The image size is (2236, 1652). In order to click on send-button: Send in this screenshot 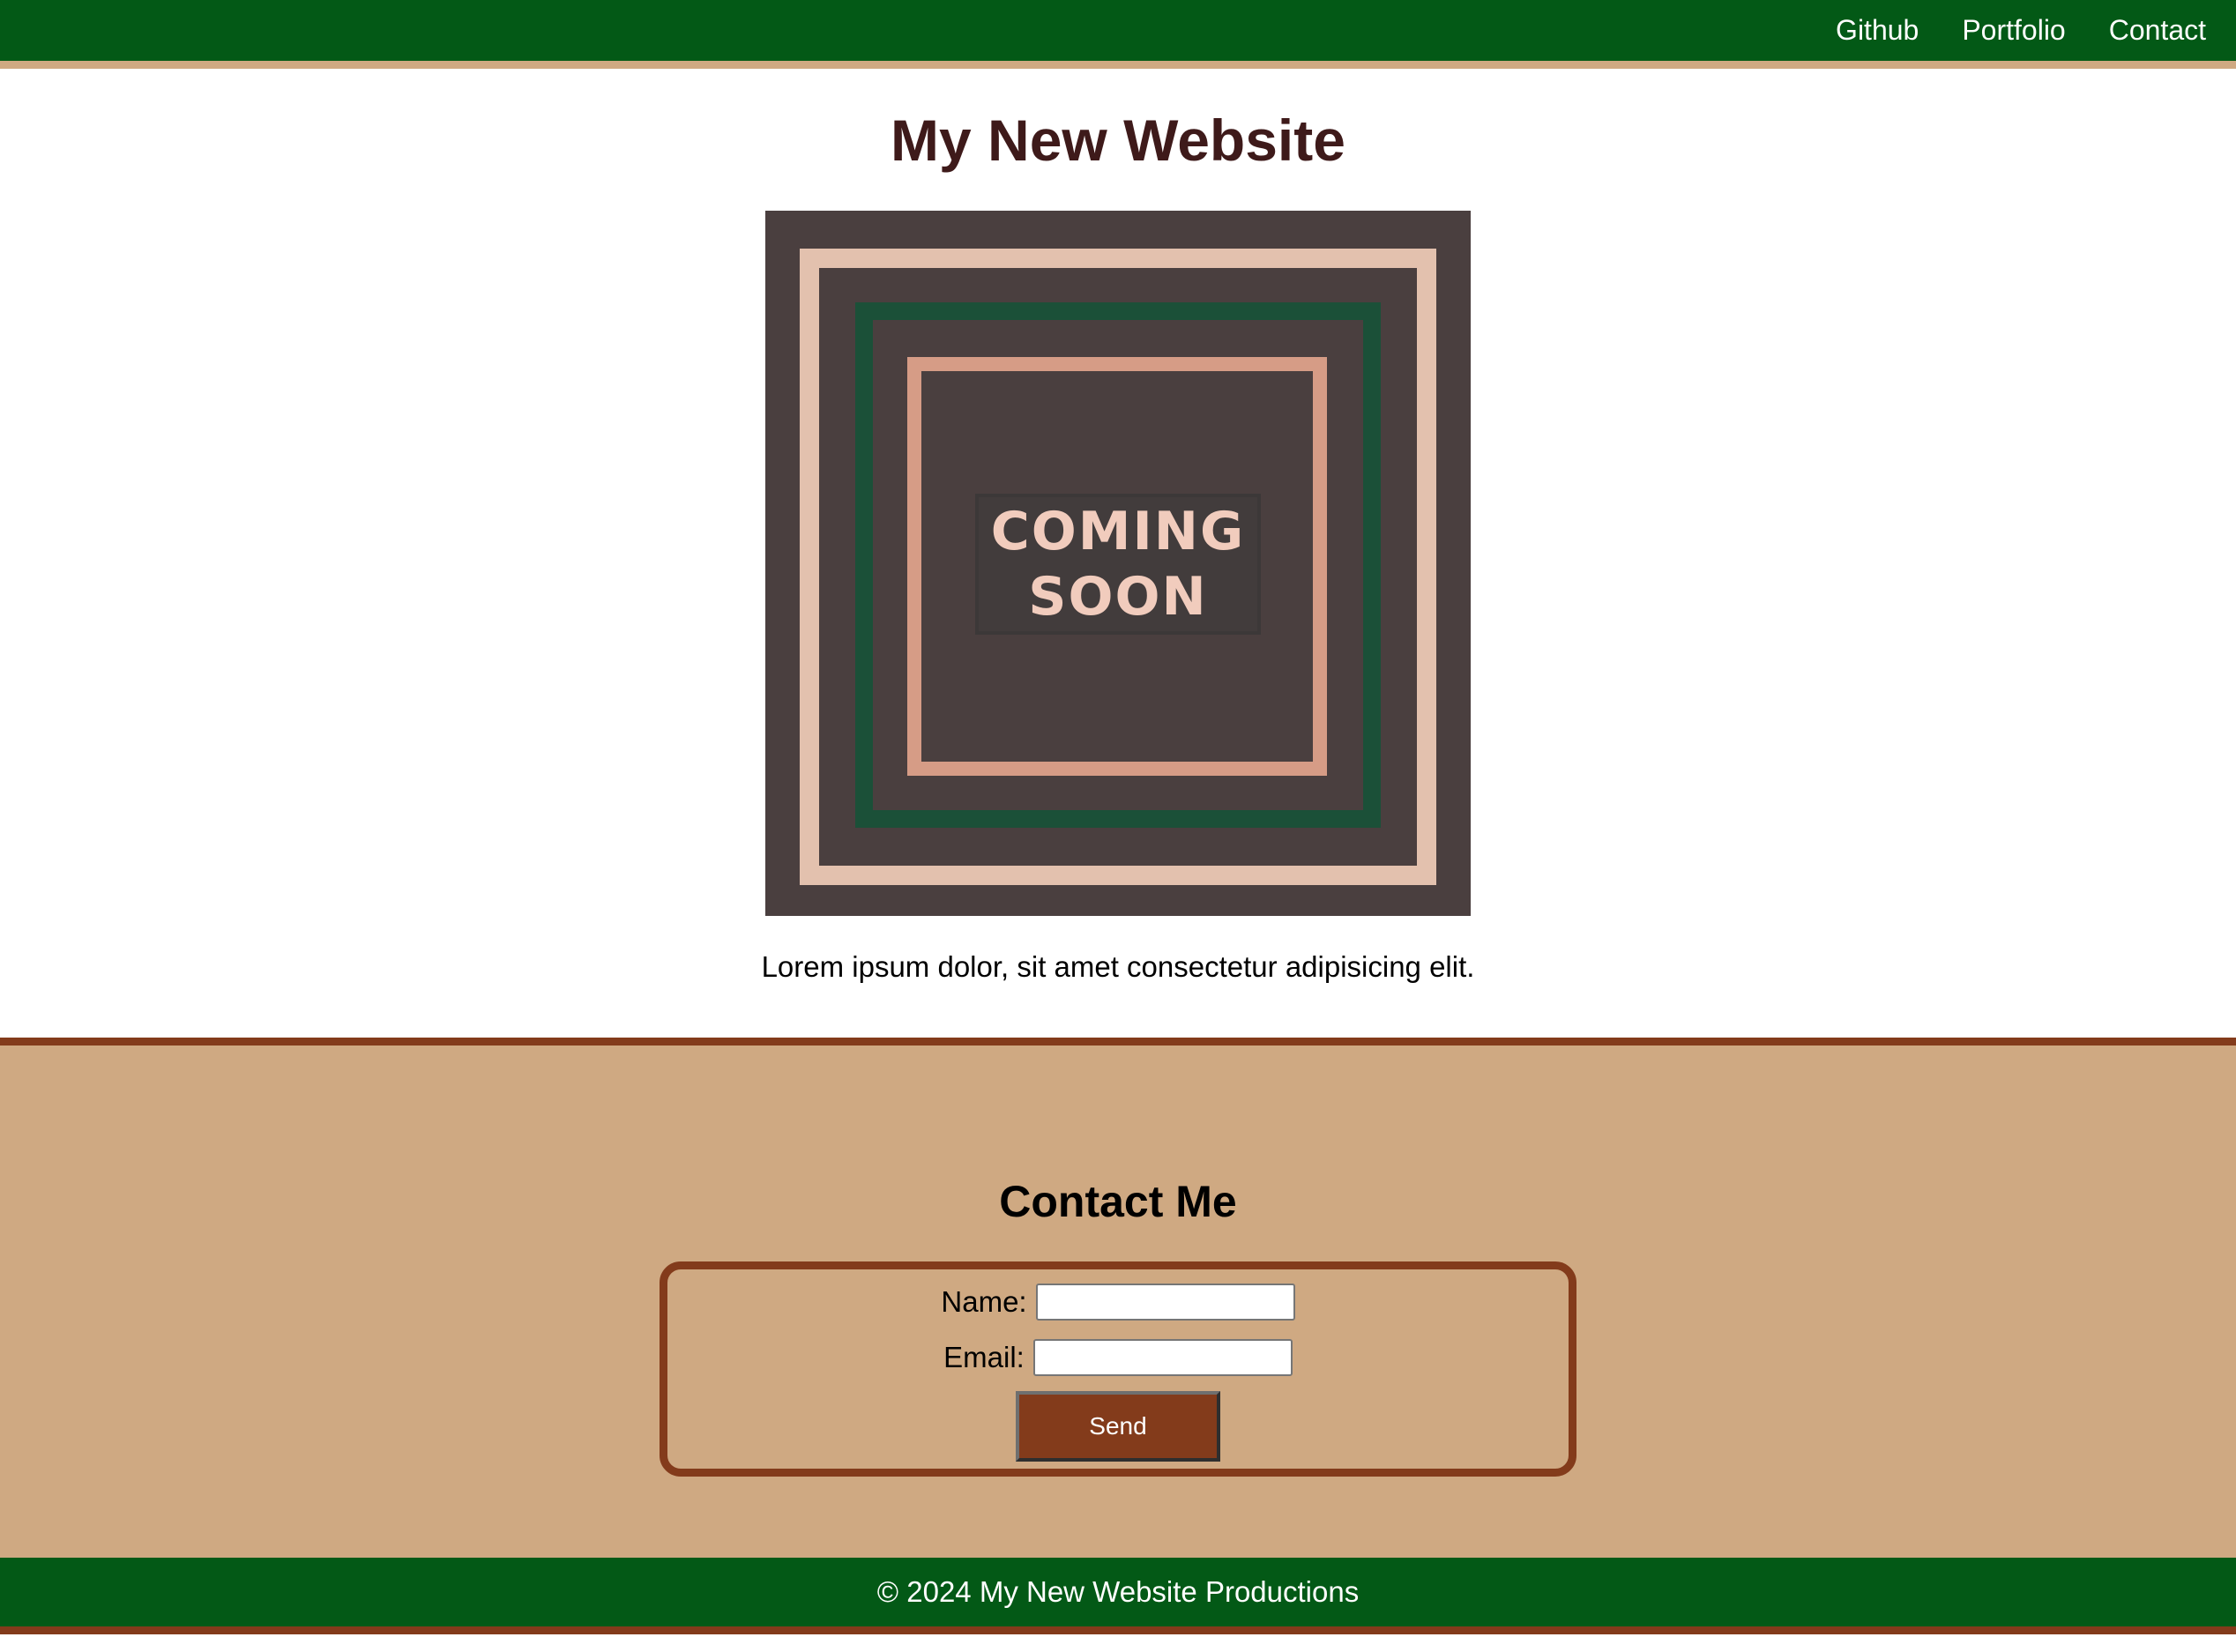, I will do `click(1118, 1426)`.